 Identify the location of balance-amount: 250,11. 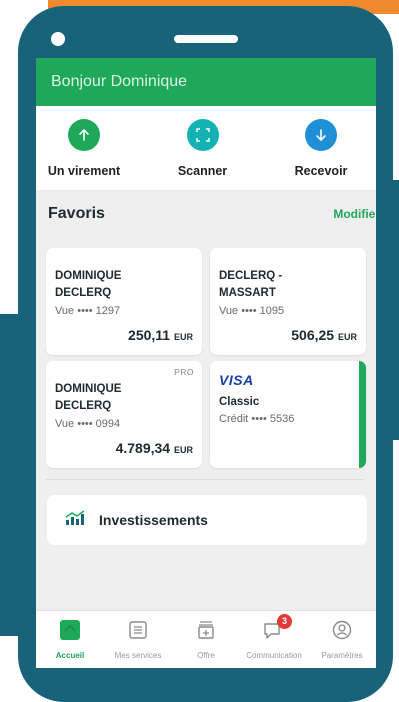
(149, 335).